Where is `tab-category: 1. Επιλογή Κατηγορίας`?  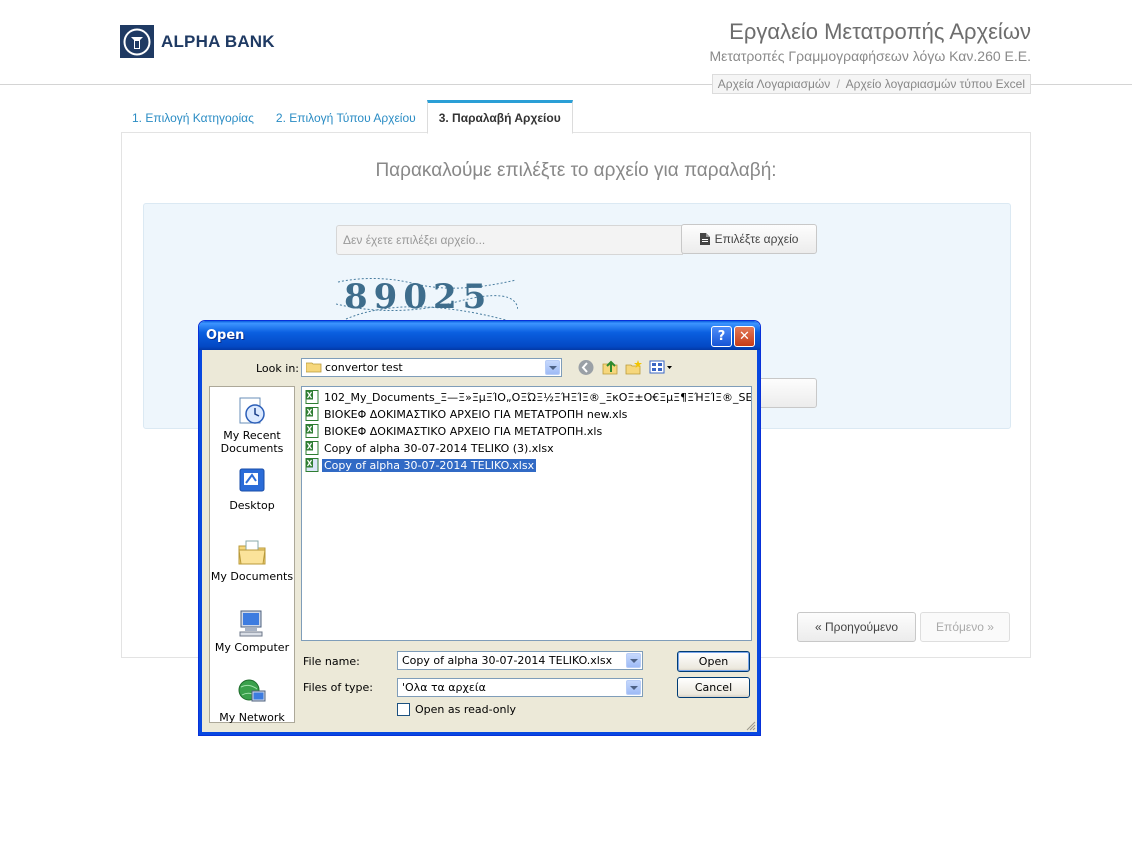 tab-category: 1. Επιλογή Κατηγορίας is located at coordinates (193, 116).